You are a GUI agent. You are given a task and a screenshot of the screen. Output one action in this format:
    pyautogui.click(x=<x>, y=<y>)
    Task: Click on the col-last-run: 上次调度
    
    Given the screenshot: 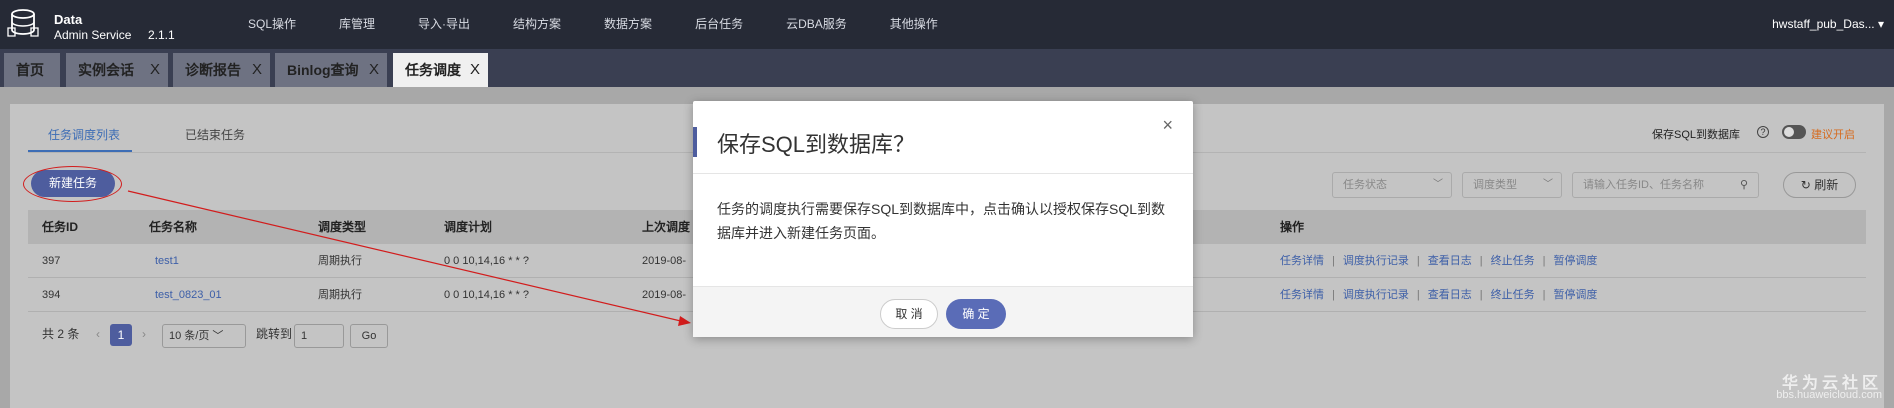 What is the action you would take?
    pyautogui.click(x=666, y=227)
    